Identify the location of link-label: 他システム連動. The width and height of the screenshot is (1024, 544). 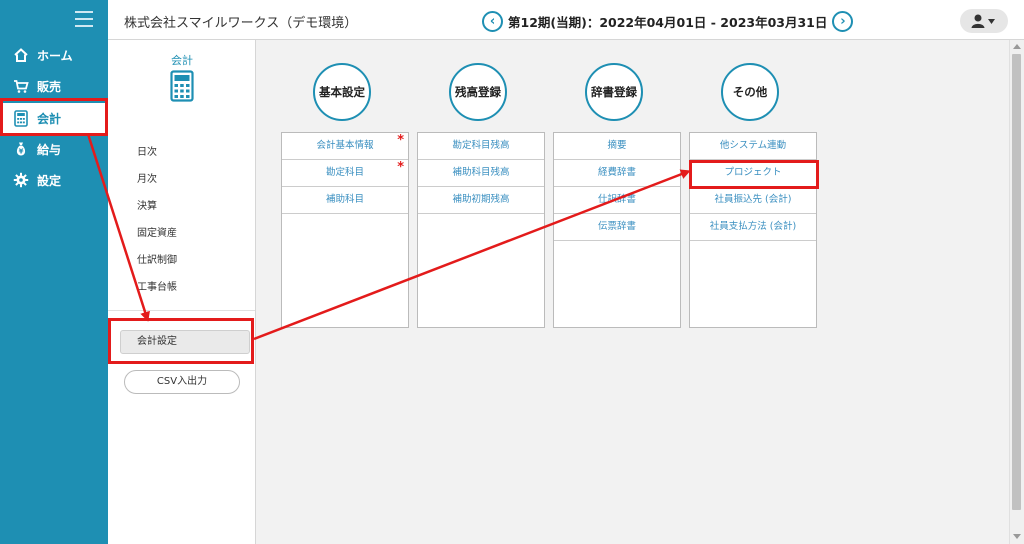
(753, 145).